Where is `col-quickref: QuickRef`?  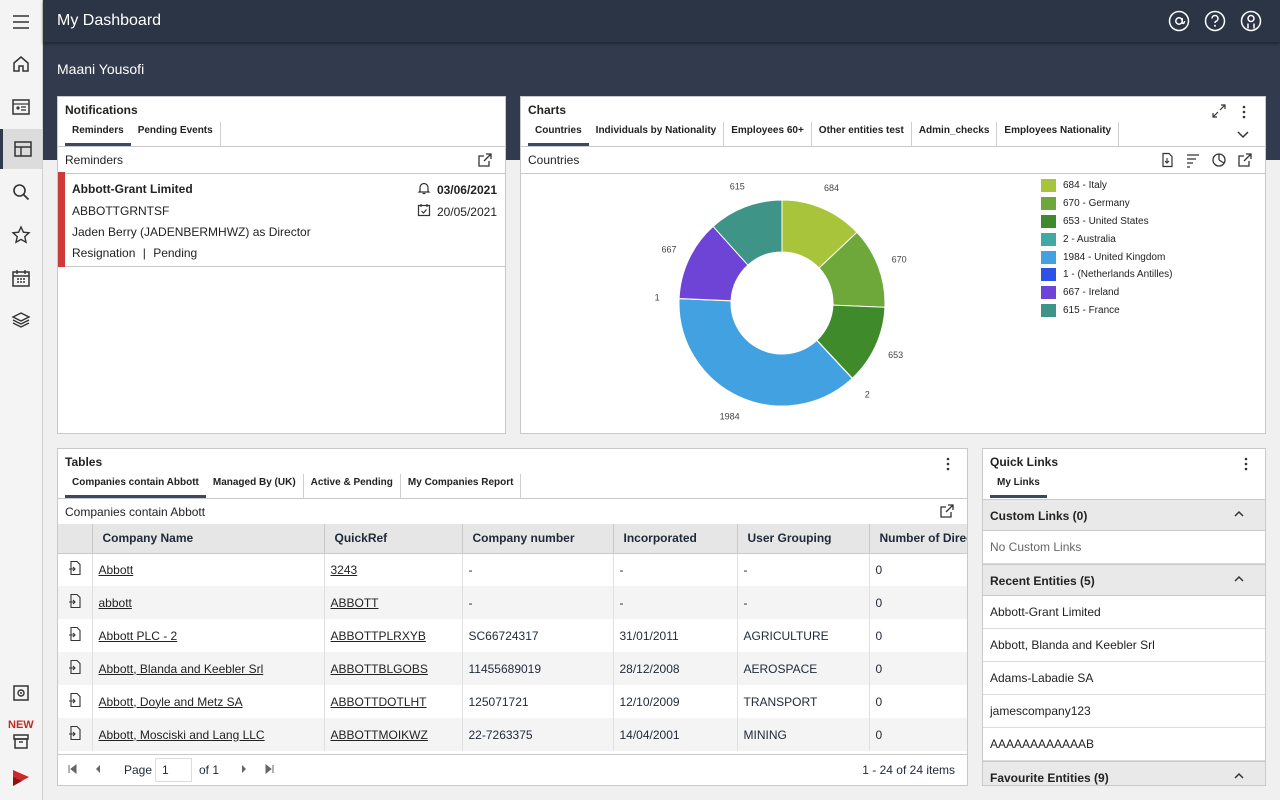
col-quickref: QuickRef is located at coordinates (393, 539).